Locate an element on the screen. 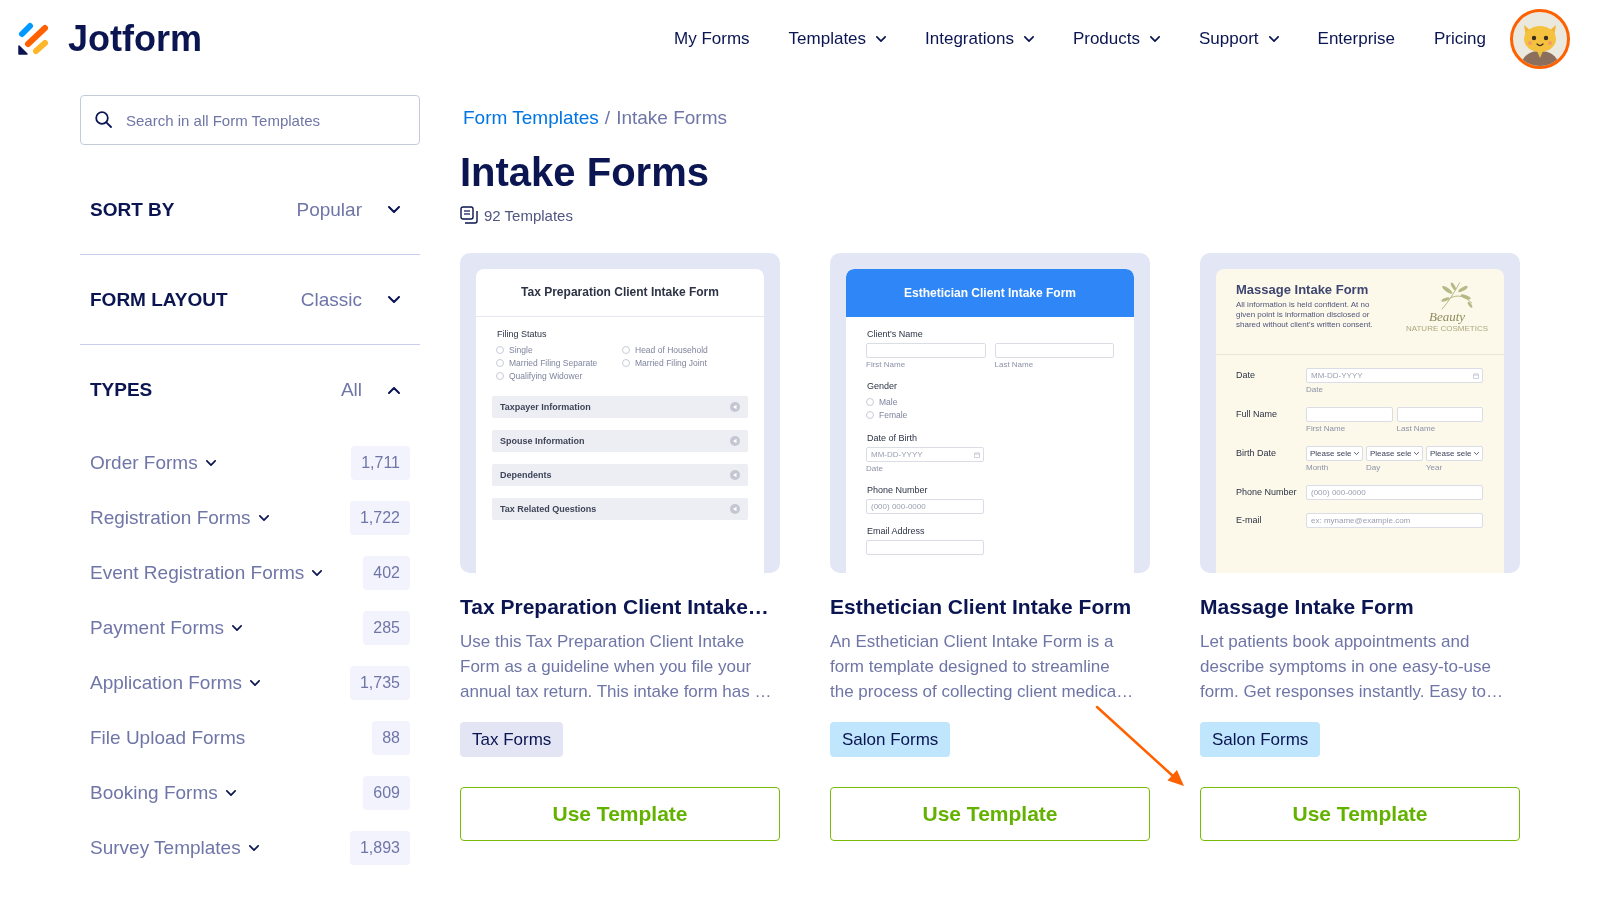  option-label: Married Filing Joint is located at coordinates (671, 362).